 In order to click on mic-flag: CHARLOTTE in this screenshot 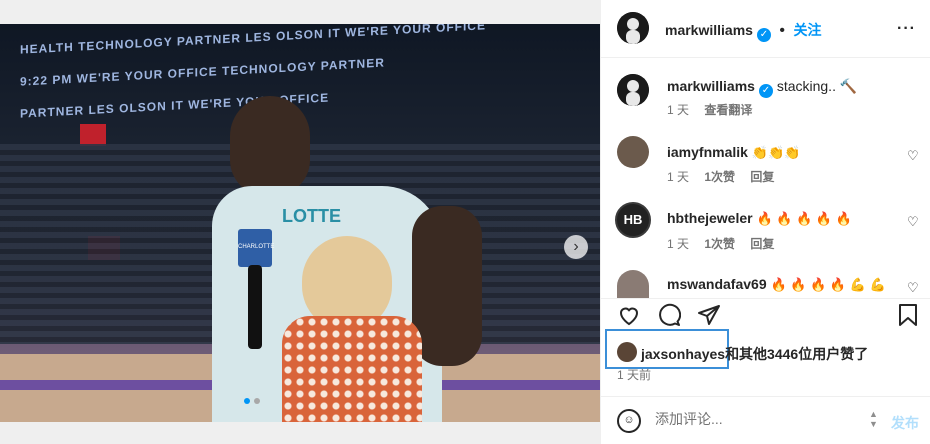, I will do `click(256, 248)`.